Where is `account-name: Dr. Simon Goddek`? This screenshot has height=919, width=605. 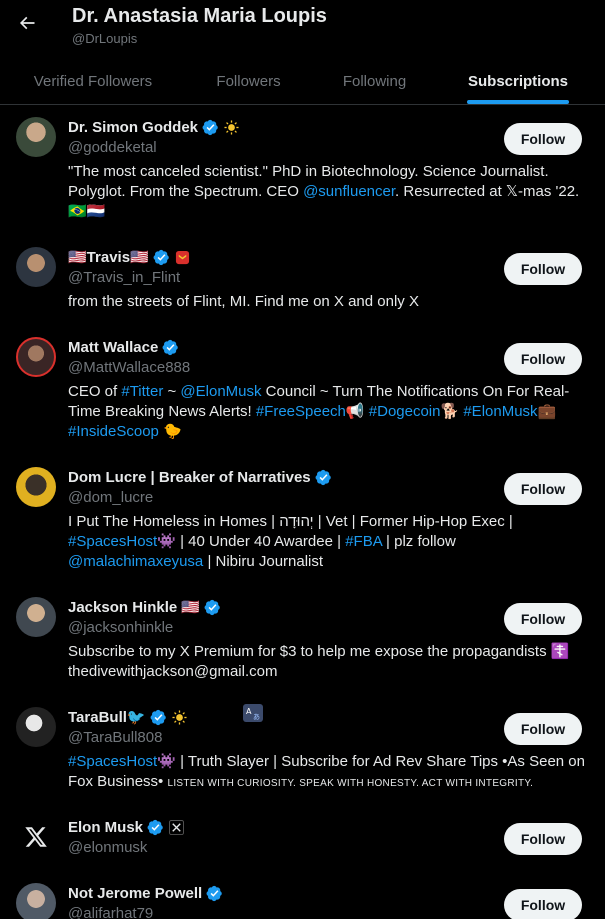 account-name: Dr. Simon Goddek is located at coordinates (133, 127).